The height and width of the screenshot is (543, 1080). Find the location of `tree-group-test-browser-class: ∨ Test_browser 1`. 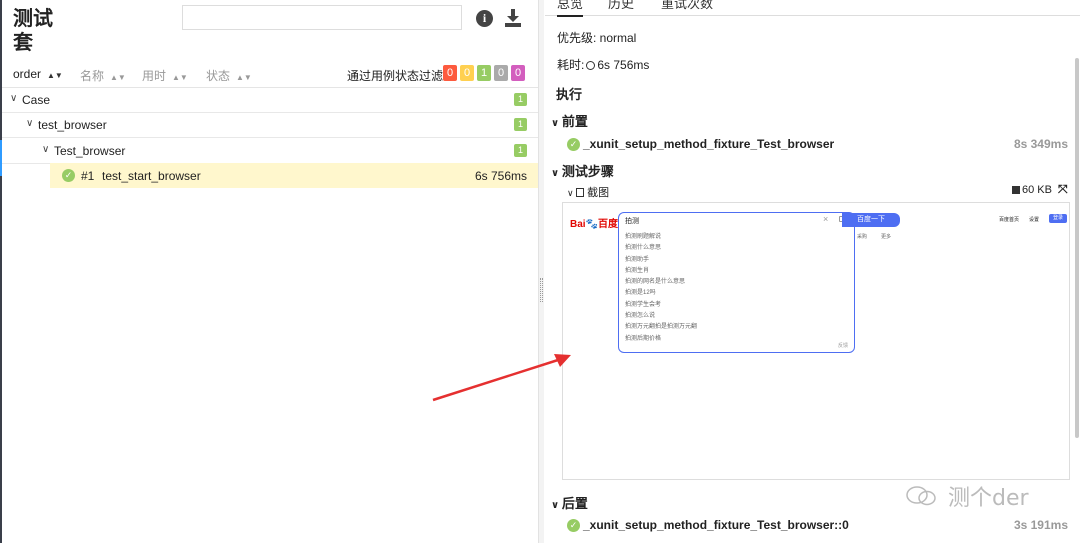

tree-group-test-browser-class: ∨ Test_browser 1 is located at coordinates (270, 151).